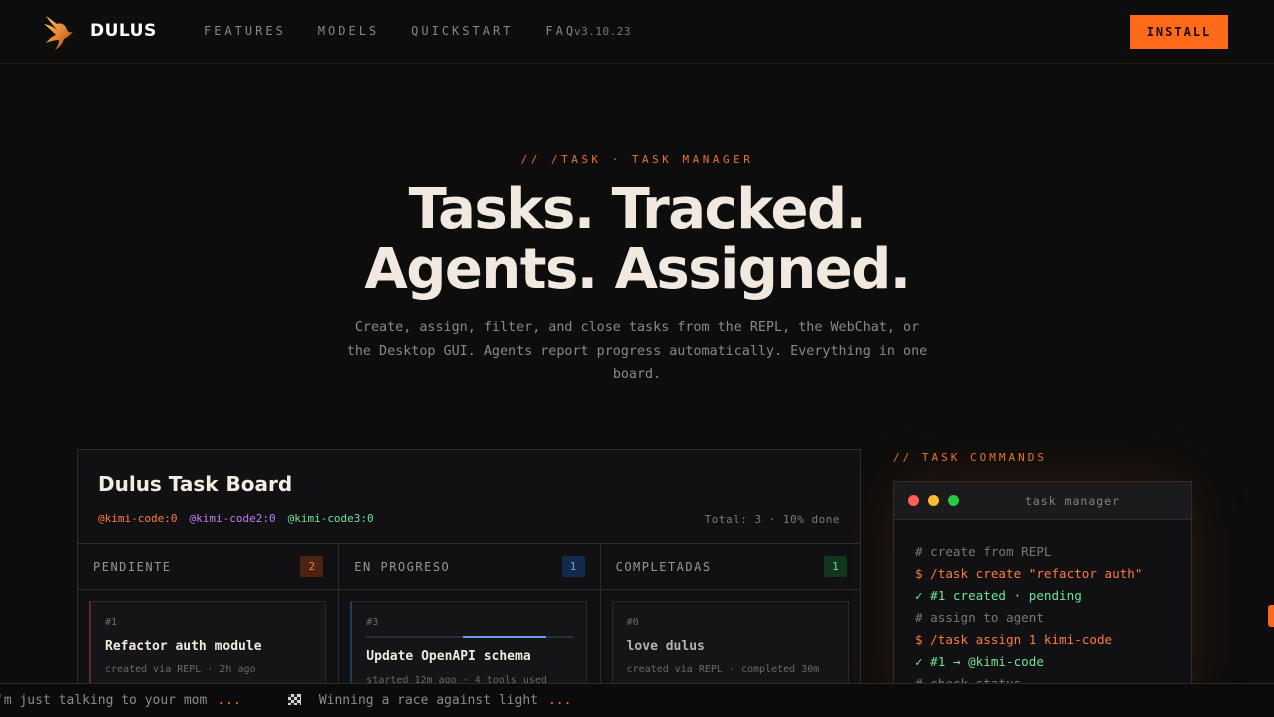 This screenshot has height=717, width=1274. I want to click on terminal-titlebar: task manager, so click(1042, 501).